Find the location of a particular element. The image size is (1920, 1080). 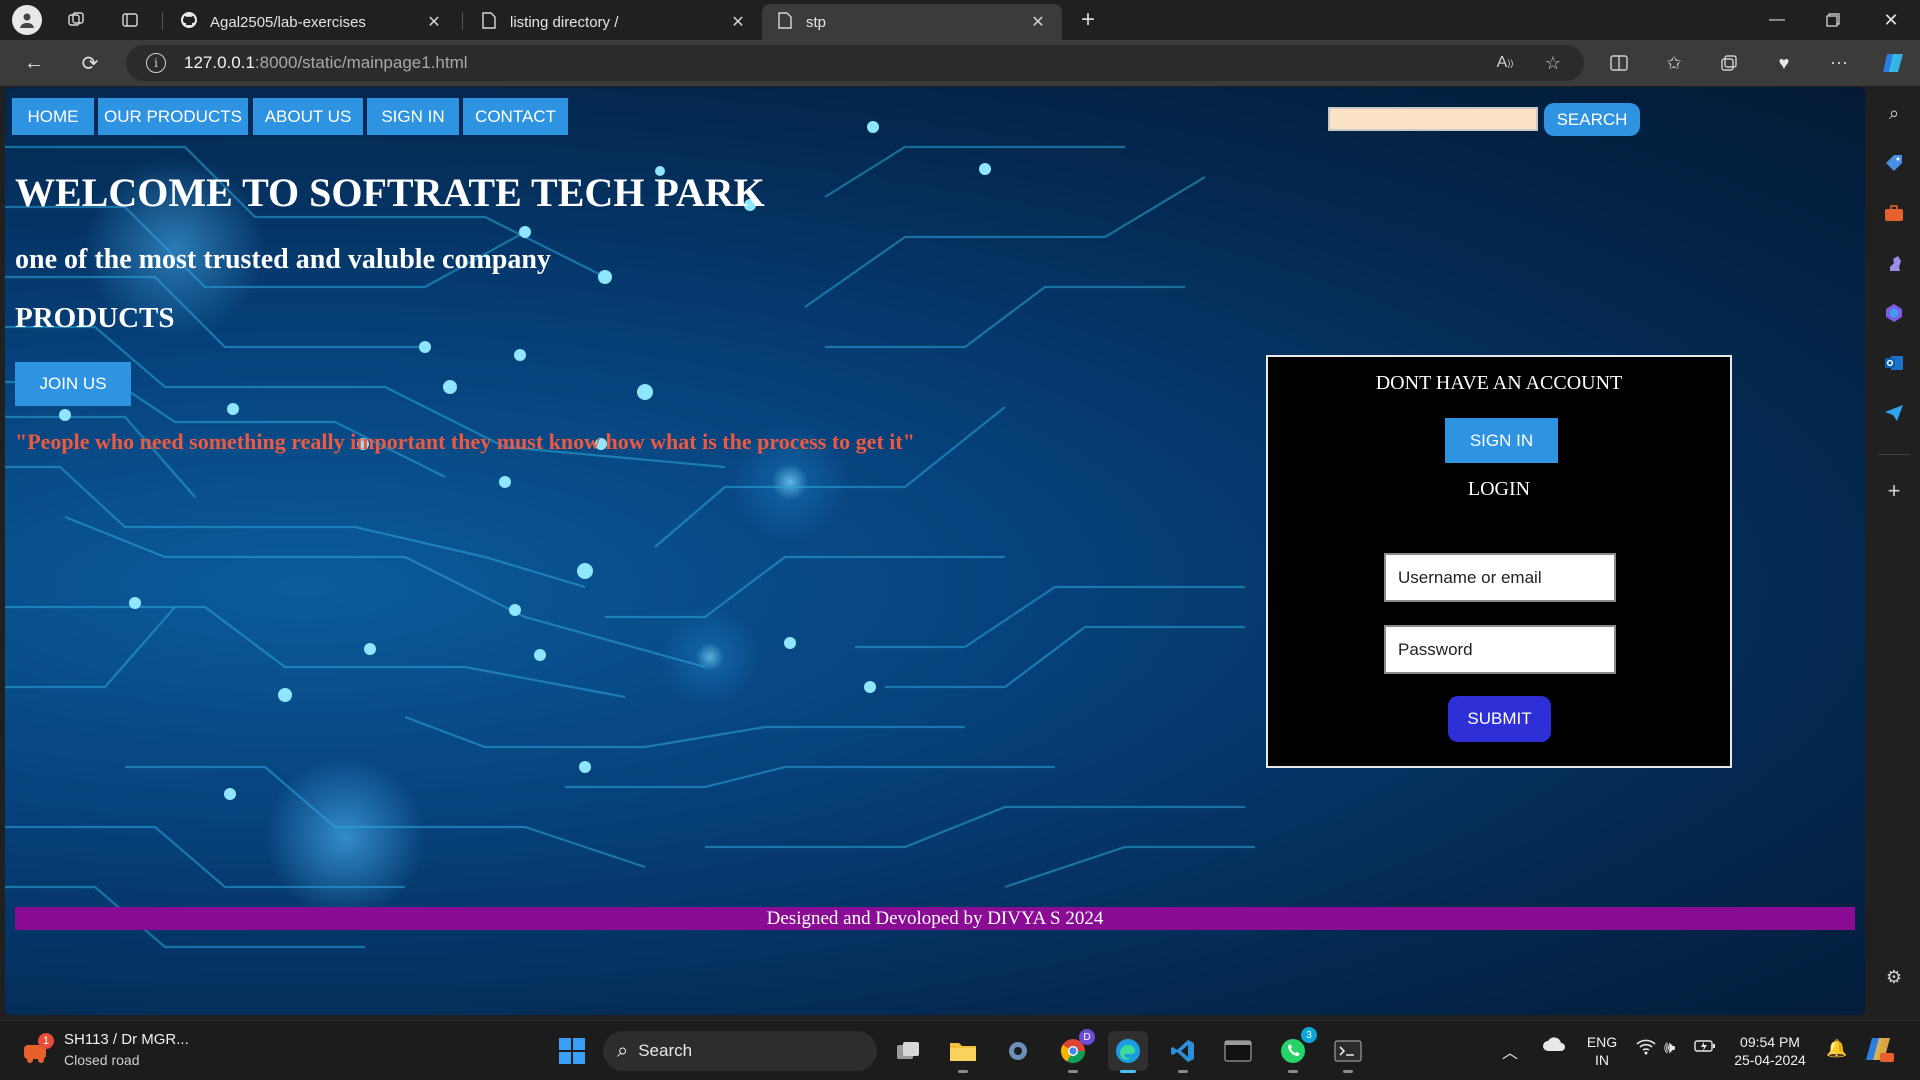

language-line-2: IN is located at coordinates (1602, 1060).